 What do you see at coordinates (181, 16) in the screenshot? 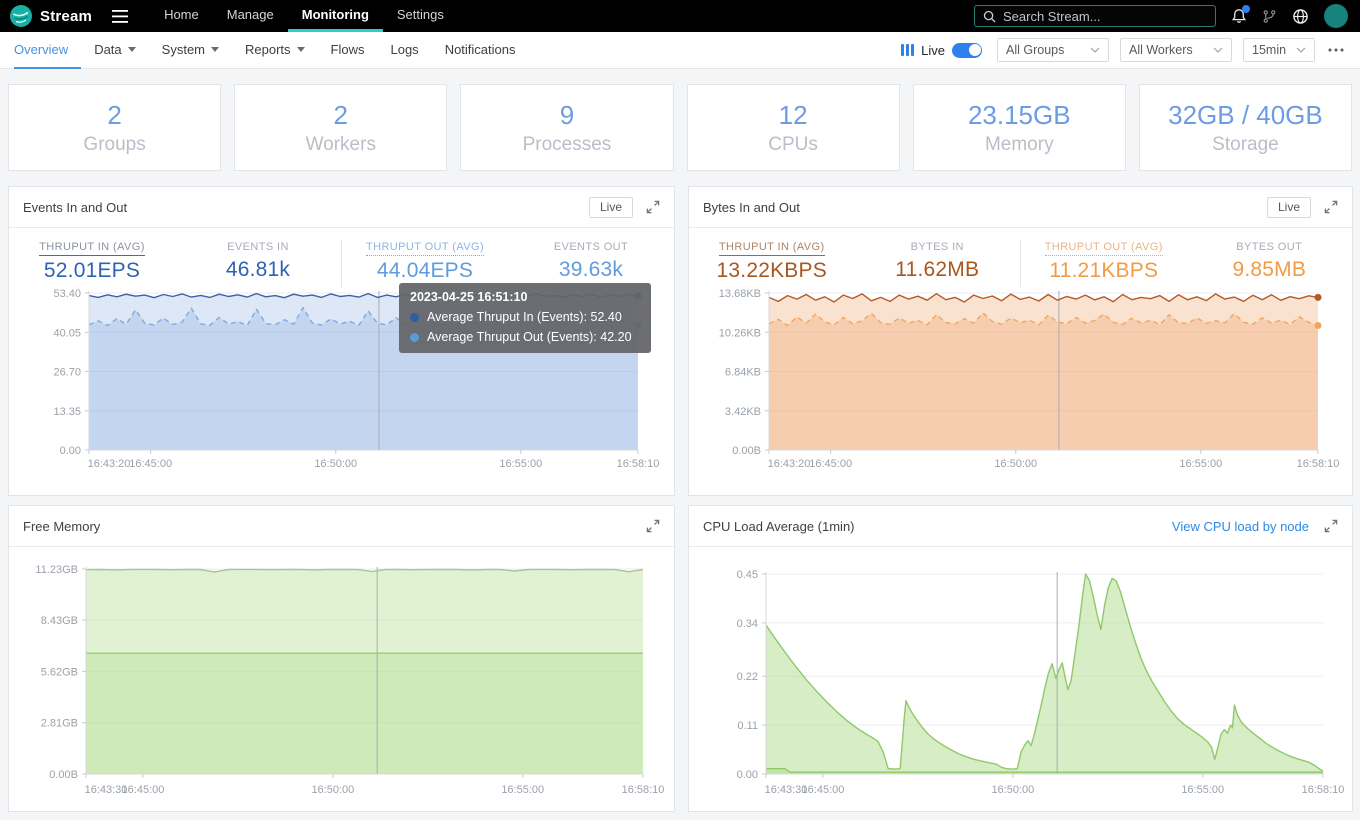
I see `topnav-home: Home` at bounding box center [181, 16].